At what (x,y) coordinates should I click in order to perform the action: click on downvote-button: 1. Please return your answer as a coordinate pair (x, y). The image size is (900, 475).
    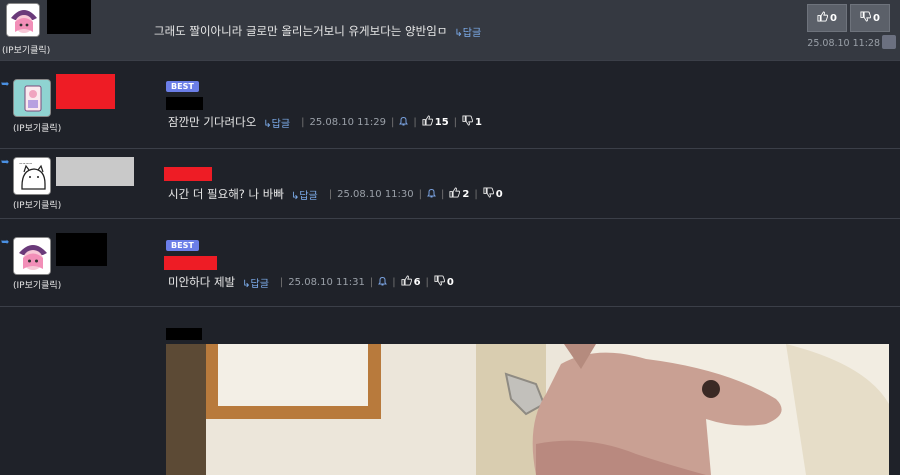
    Looking at the image, I should click on (472, 122).